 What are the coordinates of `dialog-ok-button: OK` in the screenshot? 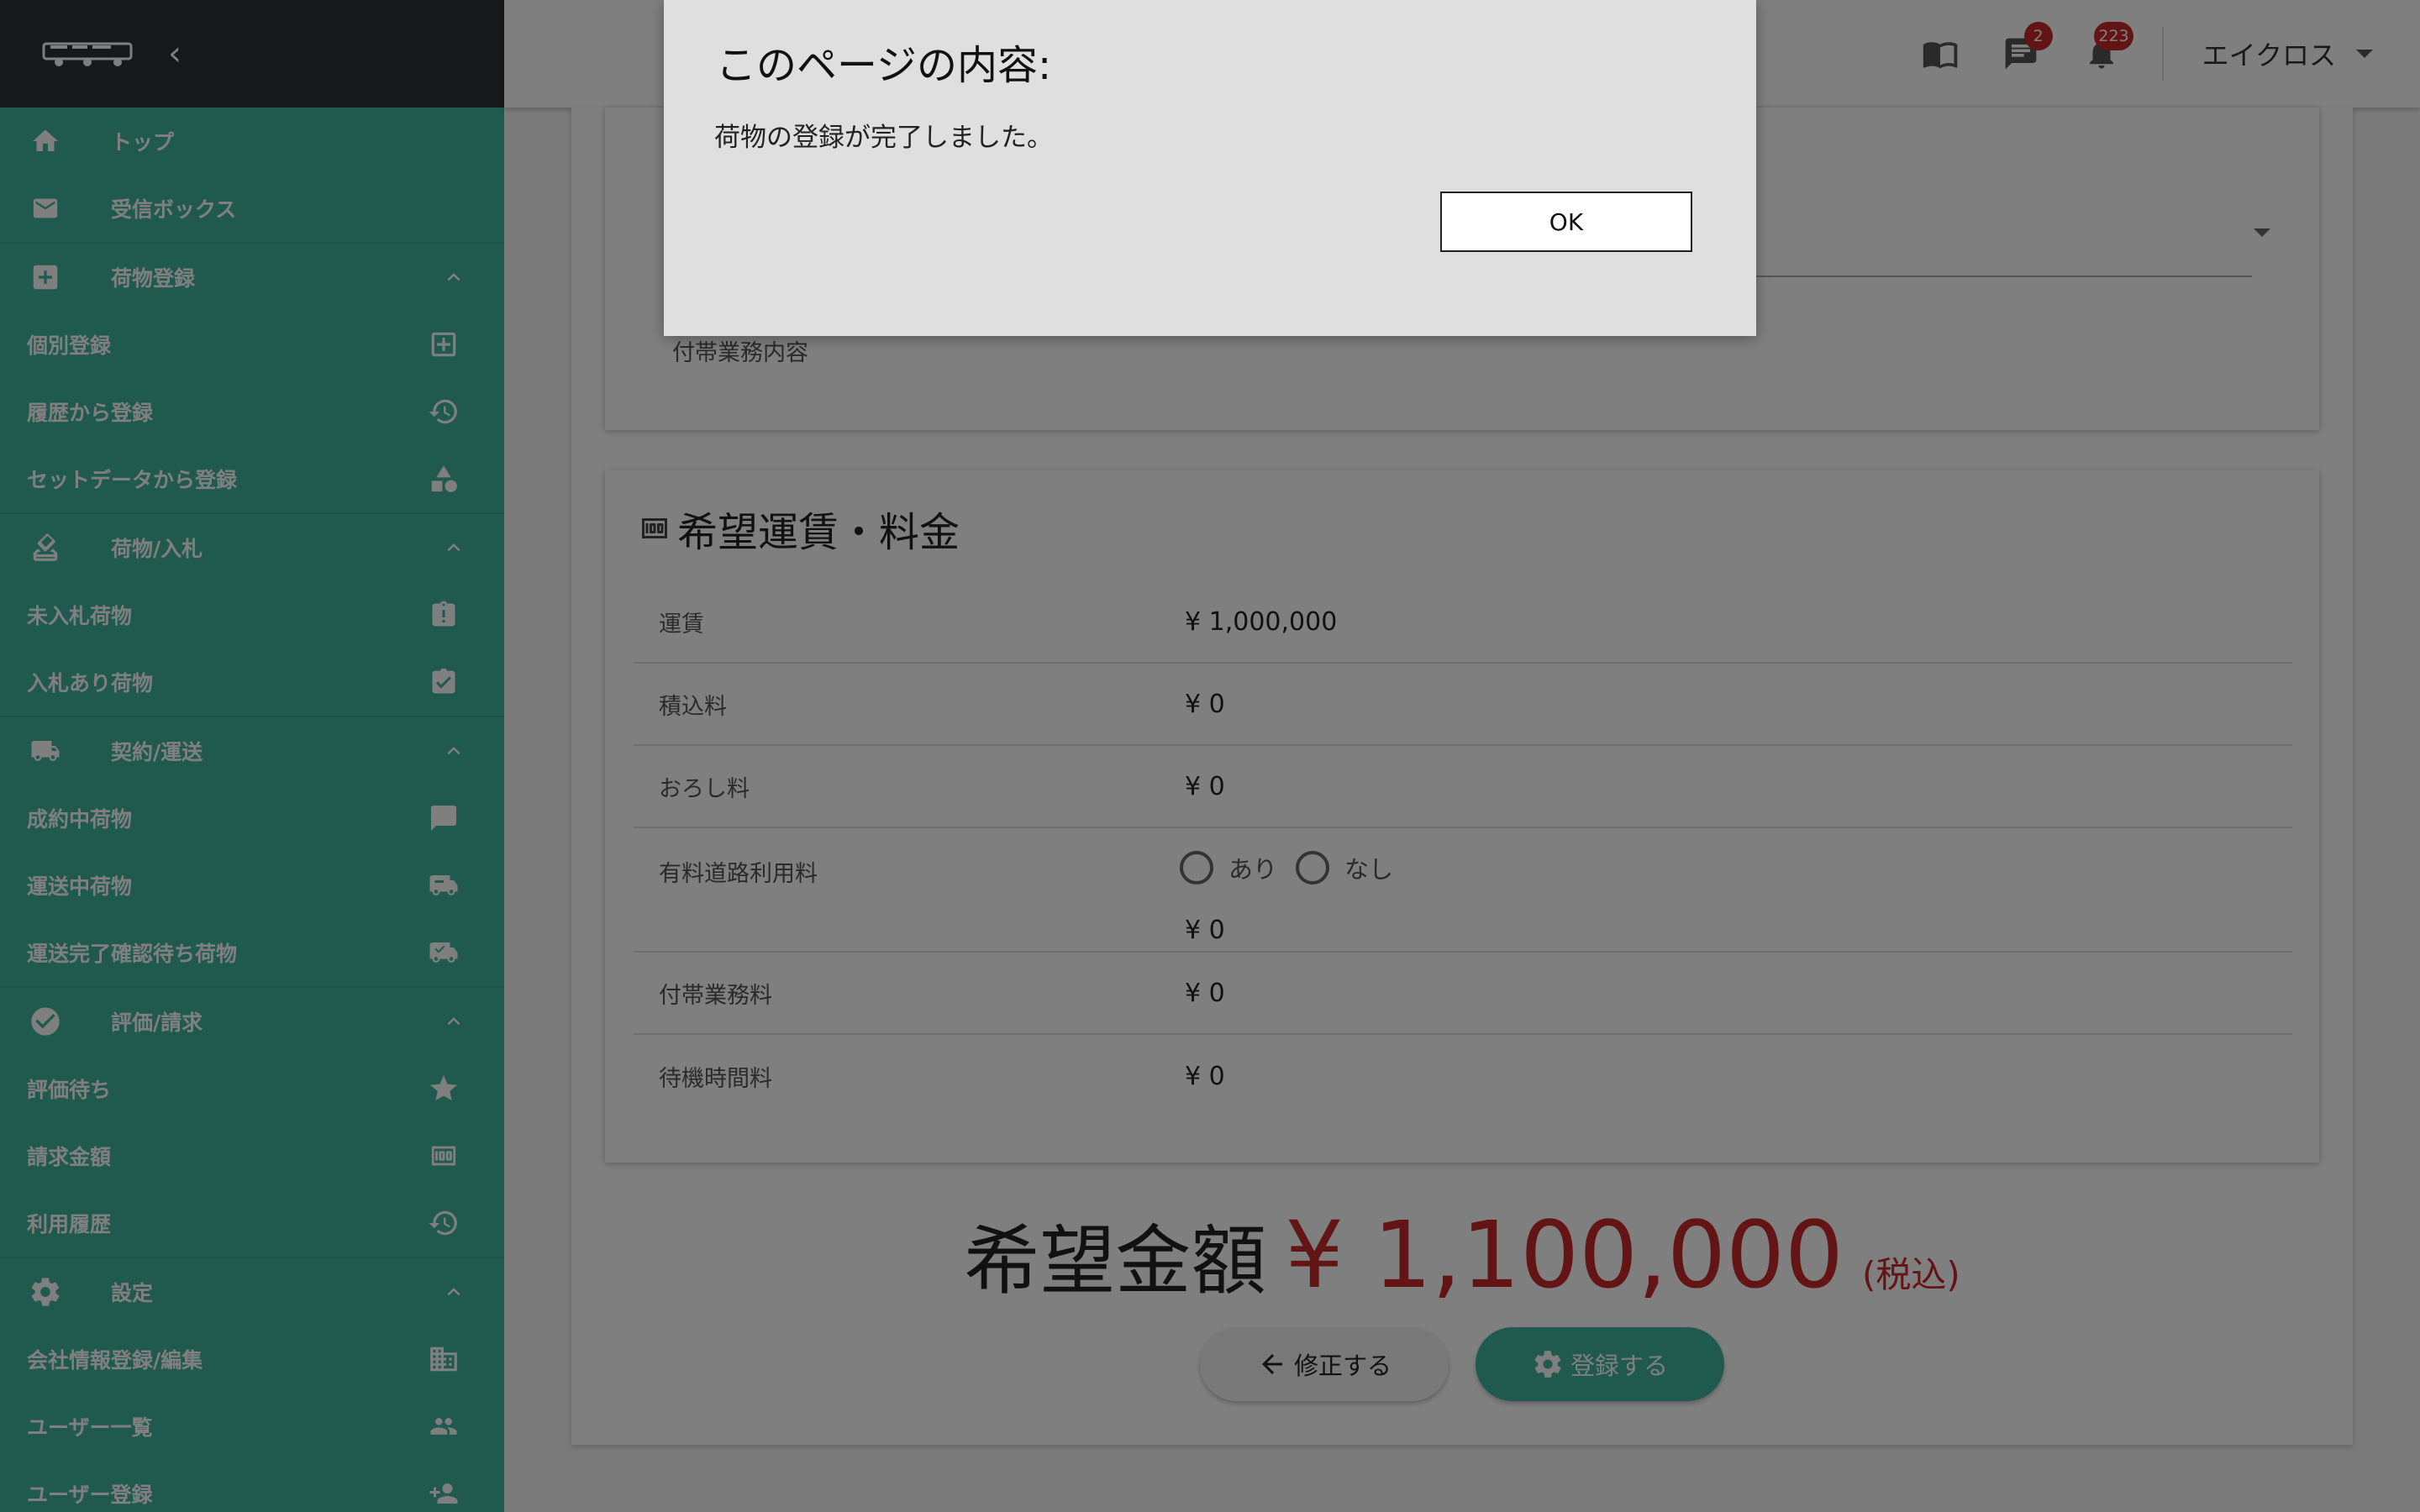 It's located at (1566, 222).